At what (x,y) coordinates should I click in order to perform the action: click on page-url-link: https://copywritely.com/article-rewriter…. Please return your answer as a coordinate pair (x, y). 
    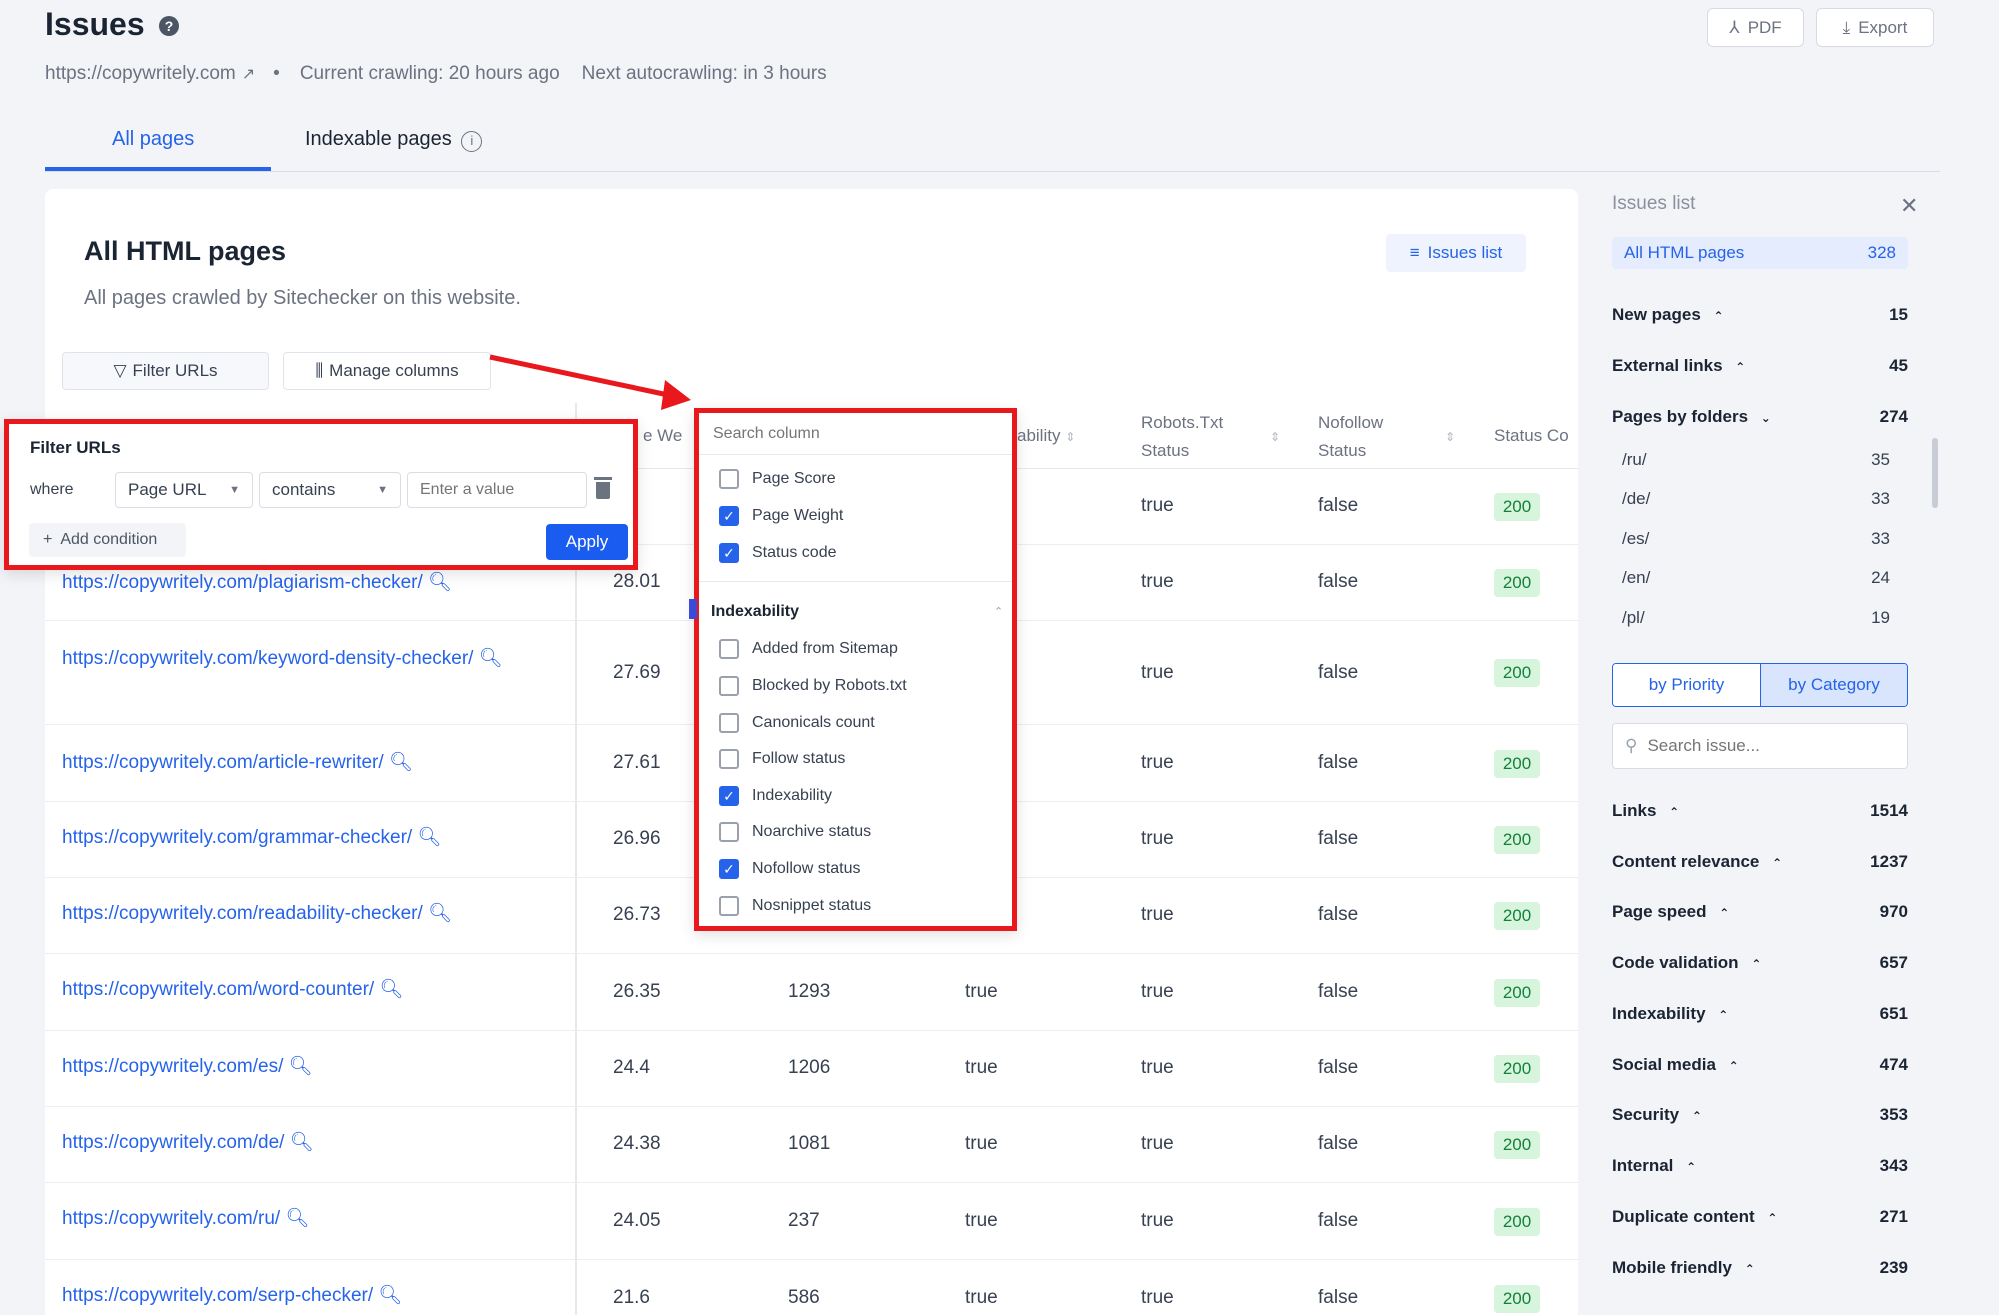
    Looking at the image, I should click on (302, 763).